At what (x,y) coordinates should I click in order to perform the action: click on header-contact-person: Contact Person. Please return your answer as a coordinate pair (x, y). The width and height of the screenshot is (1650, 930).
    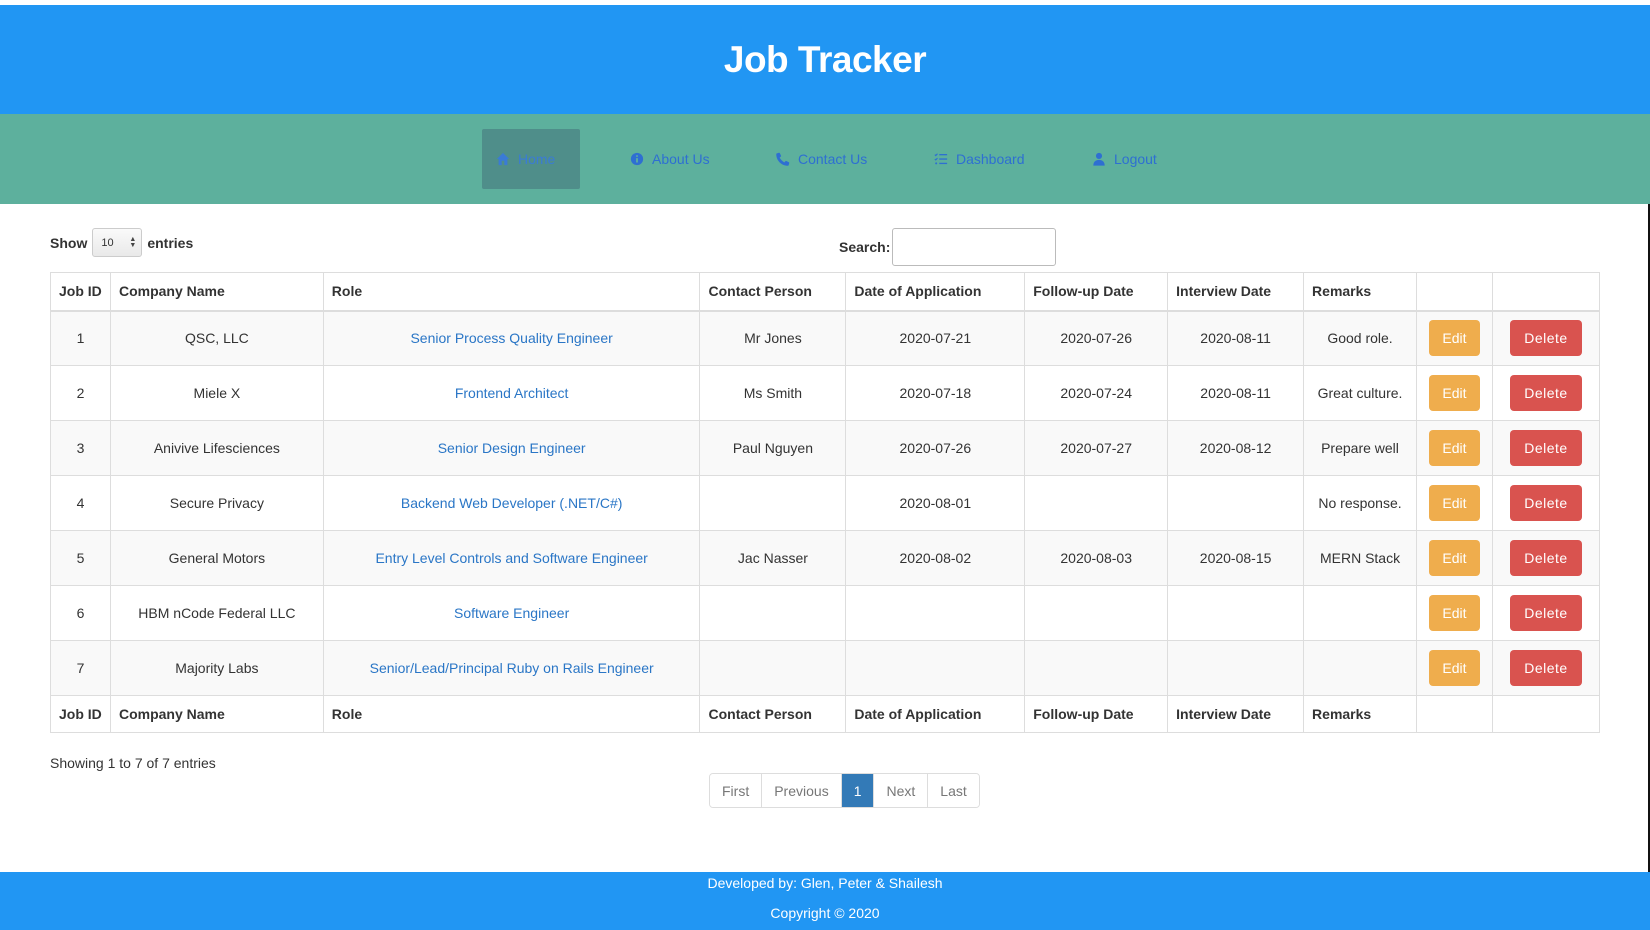
    Looking at the image, I should click on (773, 292).